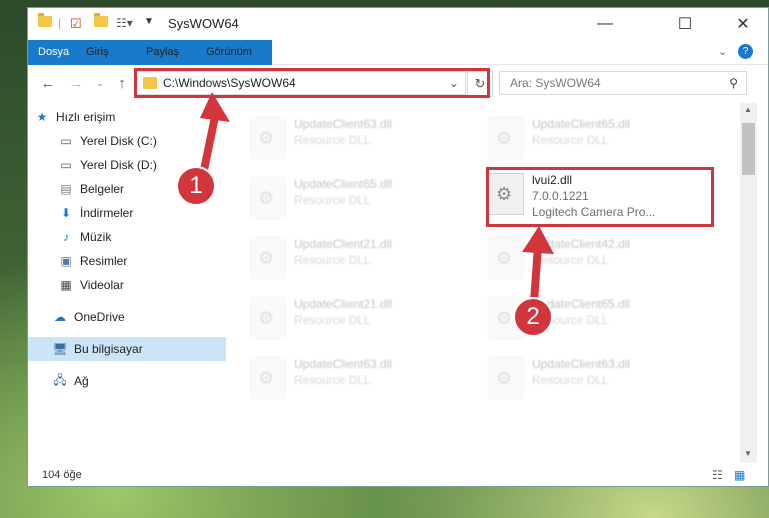 The image size is (769, 518). I want to click on step-badge-1: 1, so click(196, 186).